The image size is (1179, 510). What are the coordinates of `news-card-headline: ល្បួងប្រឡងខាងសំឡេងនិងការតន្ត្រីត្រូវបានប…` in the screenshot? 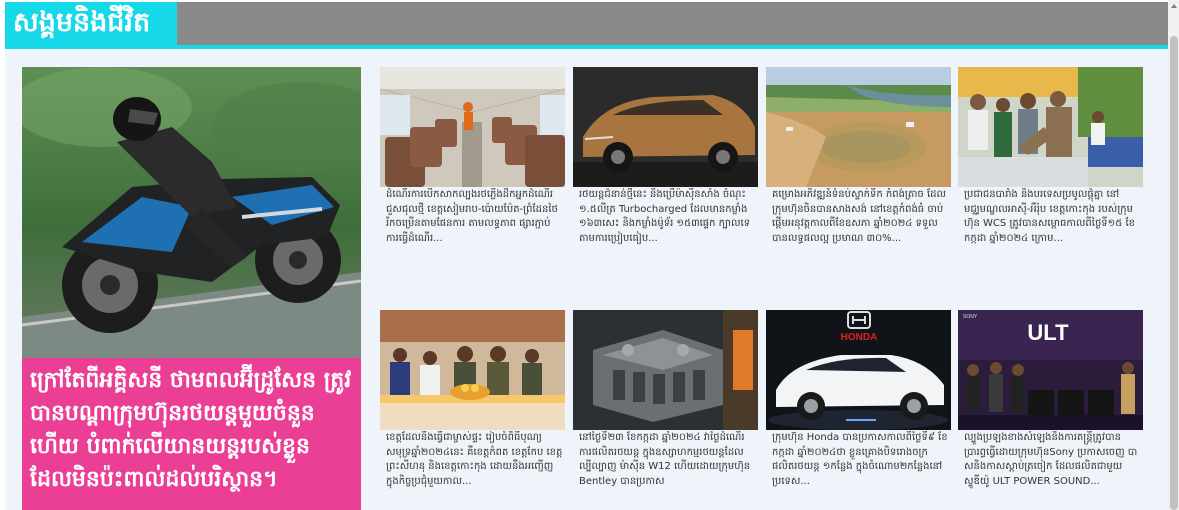 It's located at (1052, 465).